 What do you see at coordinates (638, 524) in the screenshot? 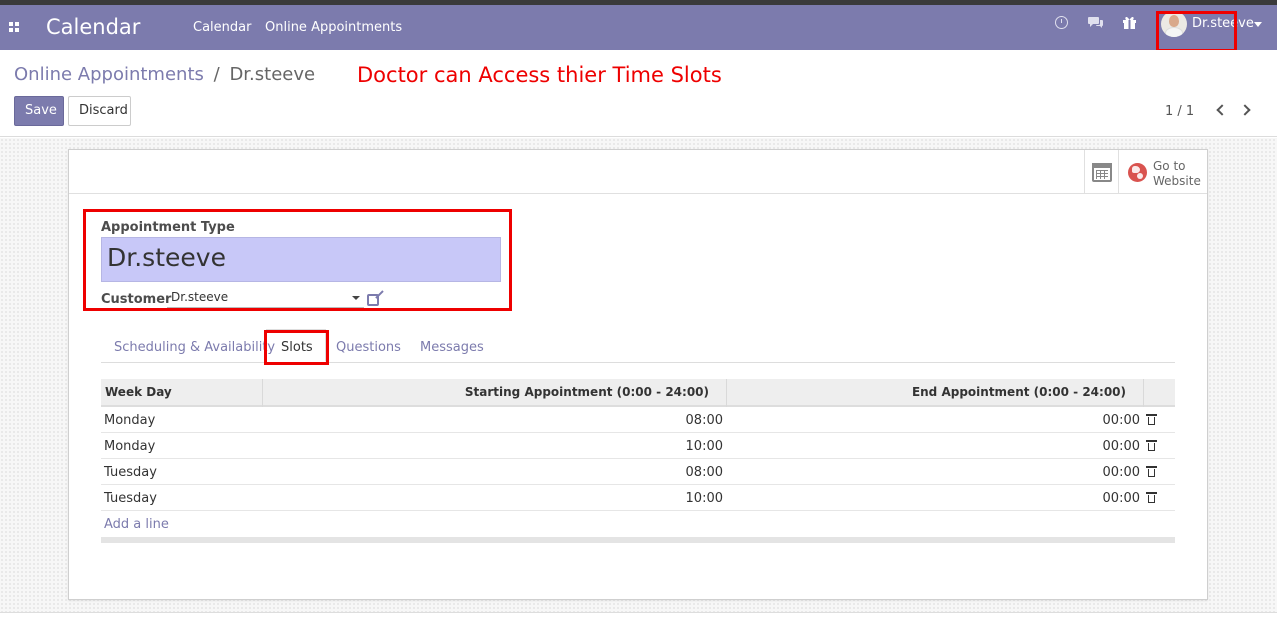
I see `add-line-row: Add a line` at bounding box center [638, 524].